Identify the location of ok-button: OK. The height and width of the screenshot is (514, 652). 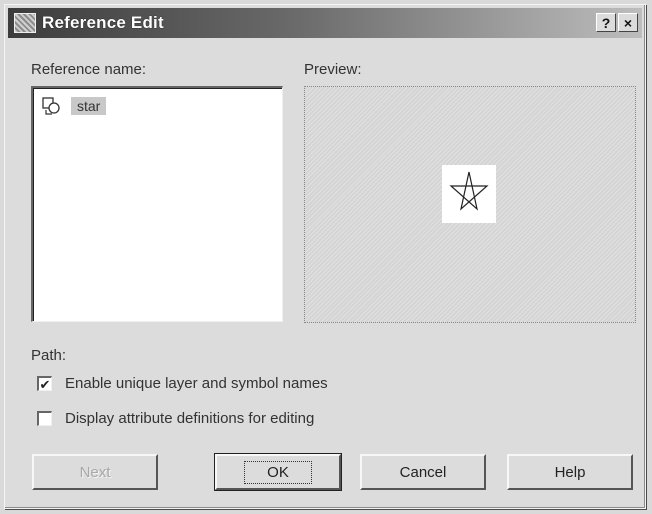
(278, 472).